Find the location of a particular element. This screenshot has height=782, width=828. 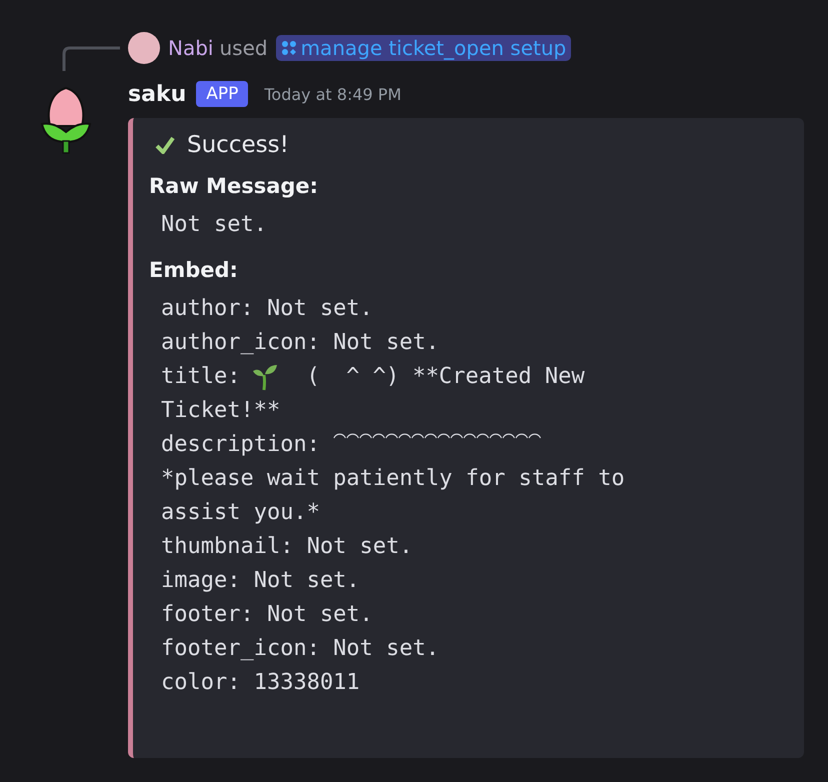

code-line: assist you.* is located at coordinates (241, 513).